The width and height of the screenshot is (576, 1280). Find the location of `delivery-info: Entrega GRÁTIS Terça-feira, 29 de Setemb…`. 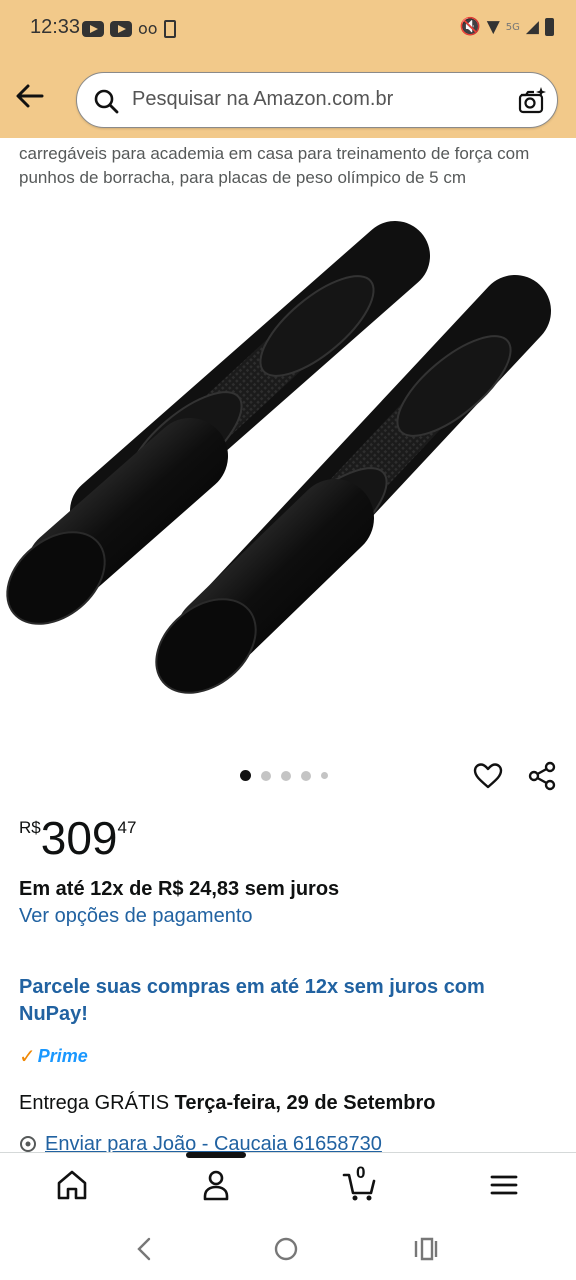

delivery-info: Entrega GRÁTIS Terça-feira, 29 de Setemb… is located at coordinates (227, 1103).